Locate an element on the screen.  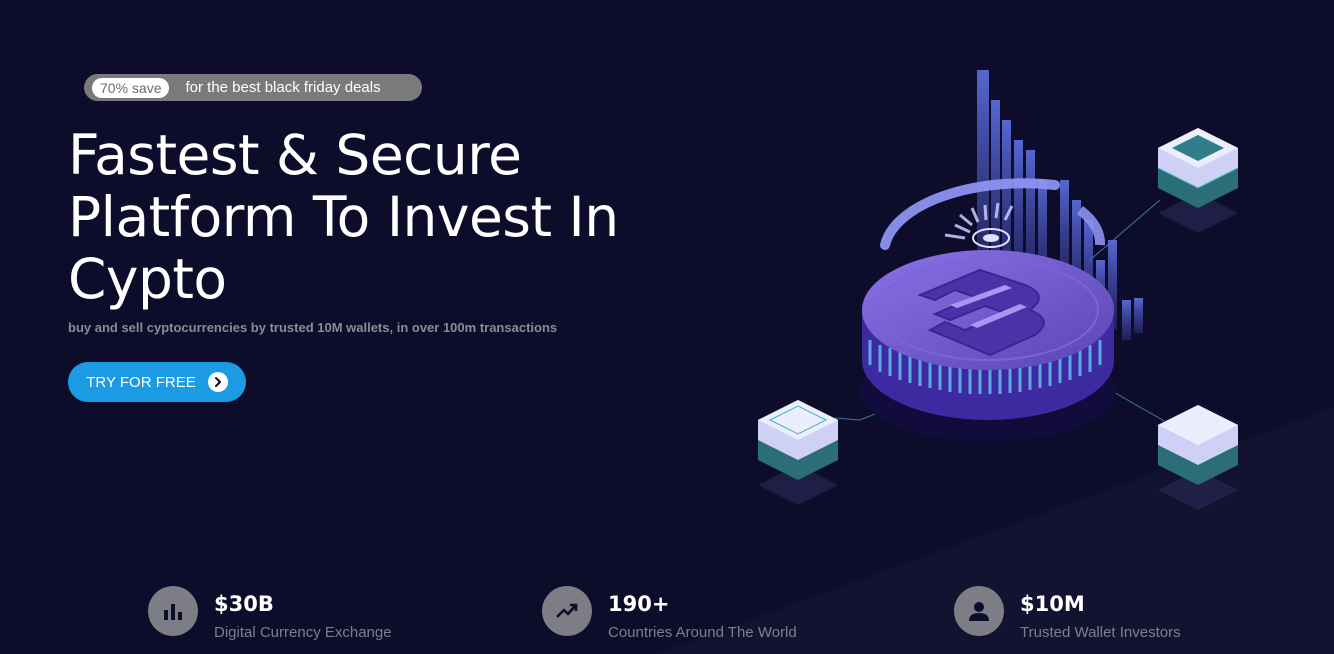
stat-exchange: $30B Digital Currency Exchange is located at coordinates (270, 613).